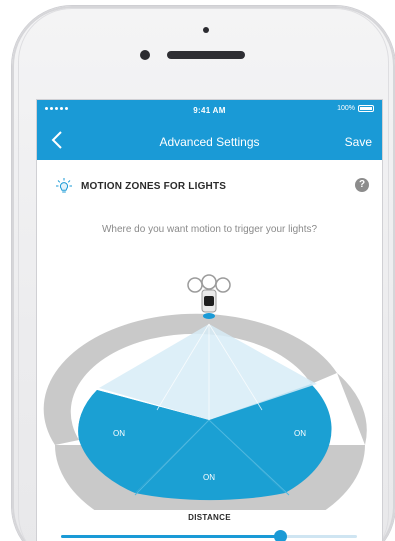 The image size is (395, 541). I want to click on motion-zones-header: MOTION ZONES FOR LIGHTS ?, so click(215, 187).